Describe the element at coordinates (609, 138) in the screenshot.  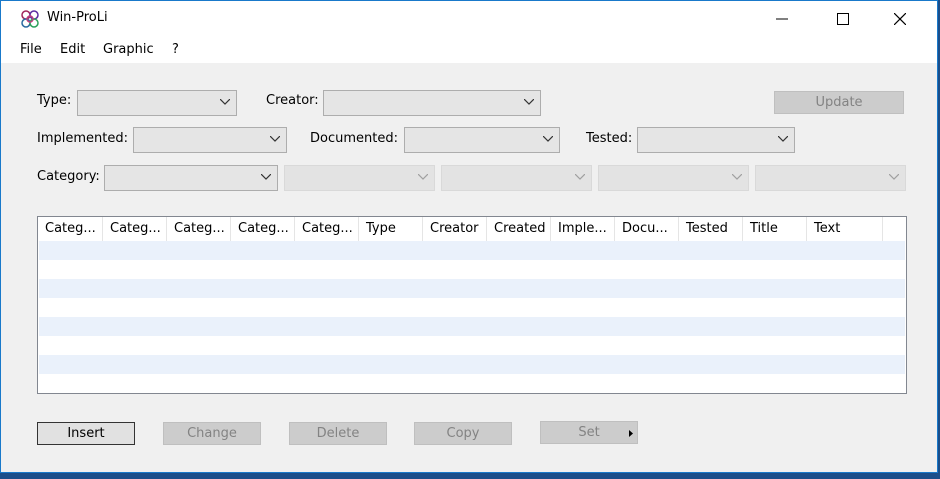
I see `tested-label: Tested:` at that location.